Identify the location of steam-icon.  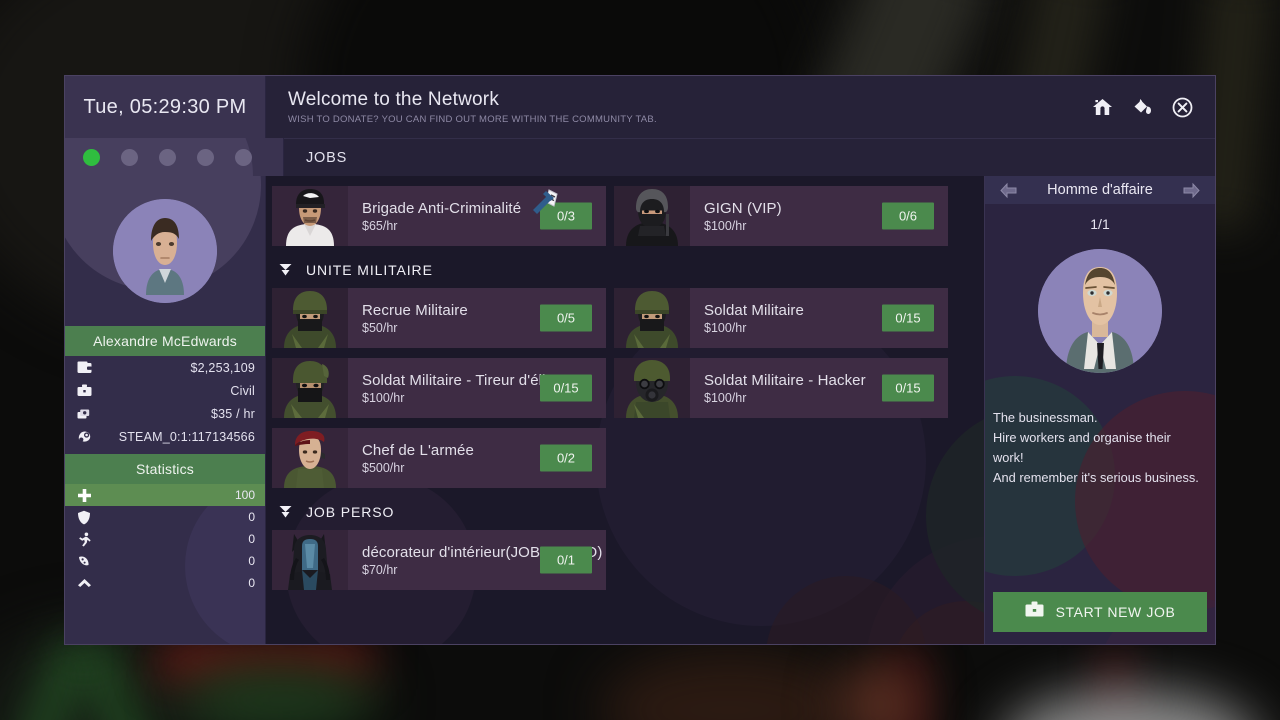
(87, 436).